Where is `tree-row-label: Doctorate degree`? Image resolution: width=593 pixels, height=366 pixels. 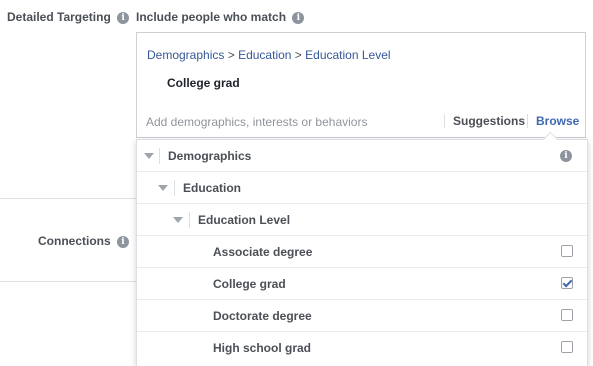
tree-row-label: Doctorate degree is located at coordinates (262, 316).